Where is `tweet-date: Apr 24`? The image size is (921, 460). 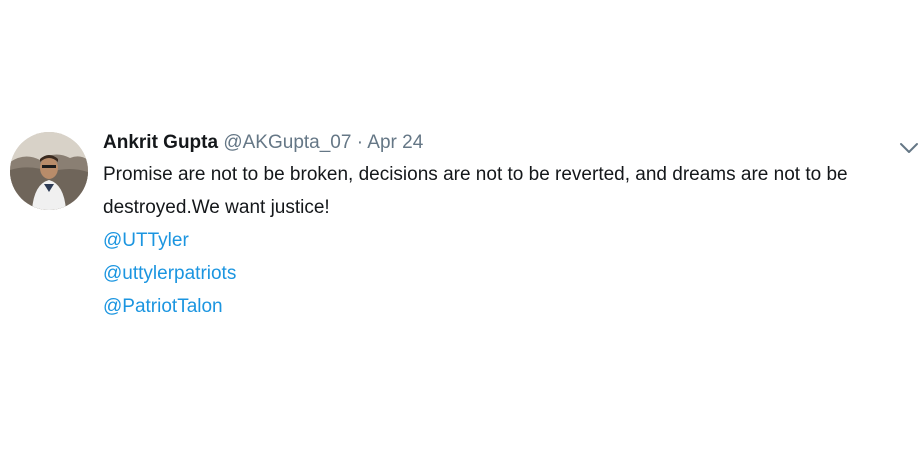
tweet-date: Apr 24 is located at coordinates (395, 142).